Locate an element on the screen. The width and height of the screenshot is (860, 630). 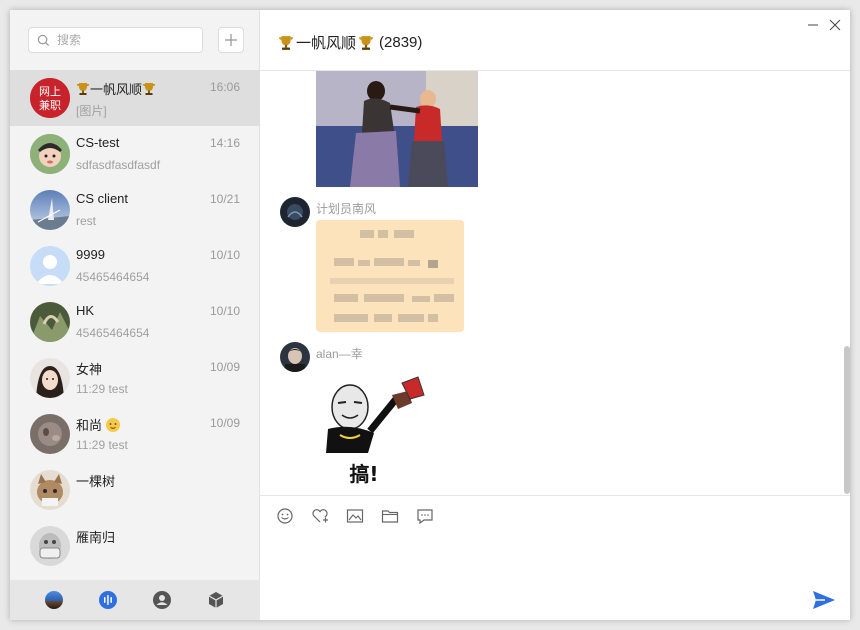
image-icon is located at coordinates (355, 516).